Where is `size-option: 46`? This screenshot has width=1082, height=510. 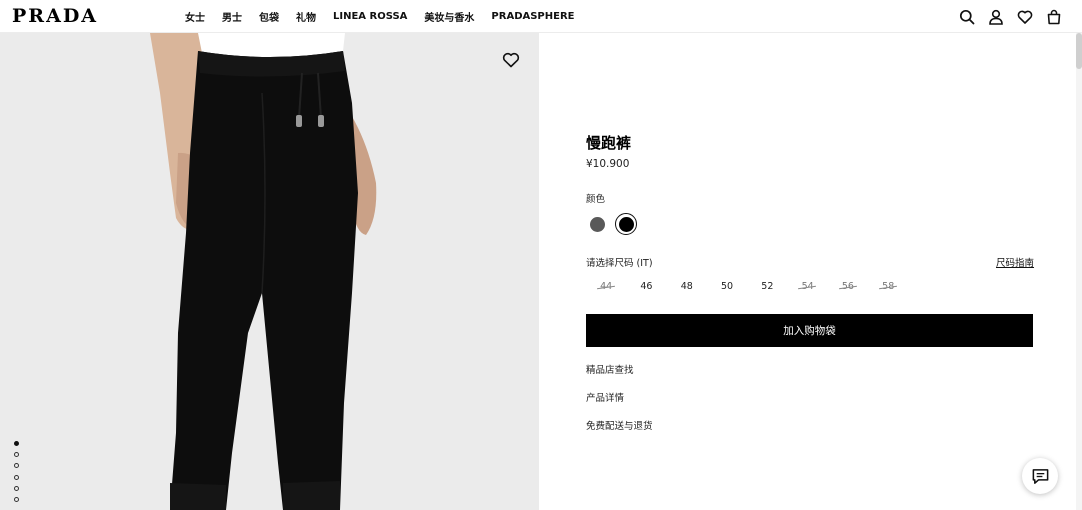
size-option: 46 is located at coordinates (646, 286).